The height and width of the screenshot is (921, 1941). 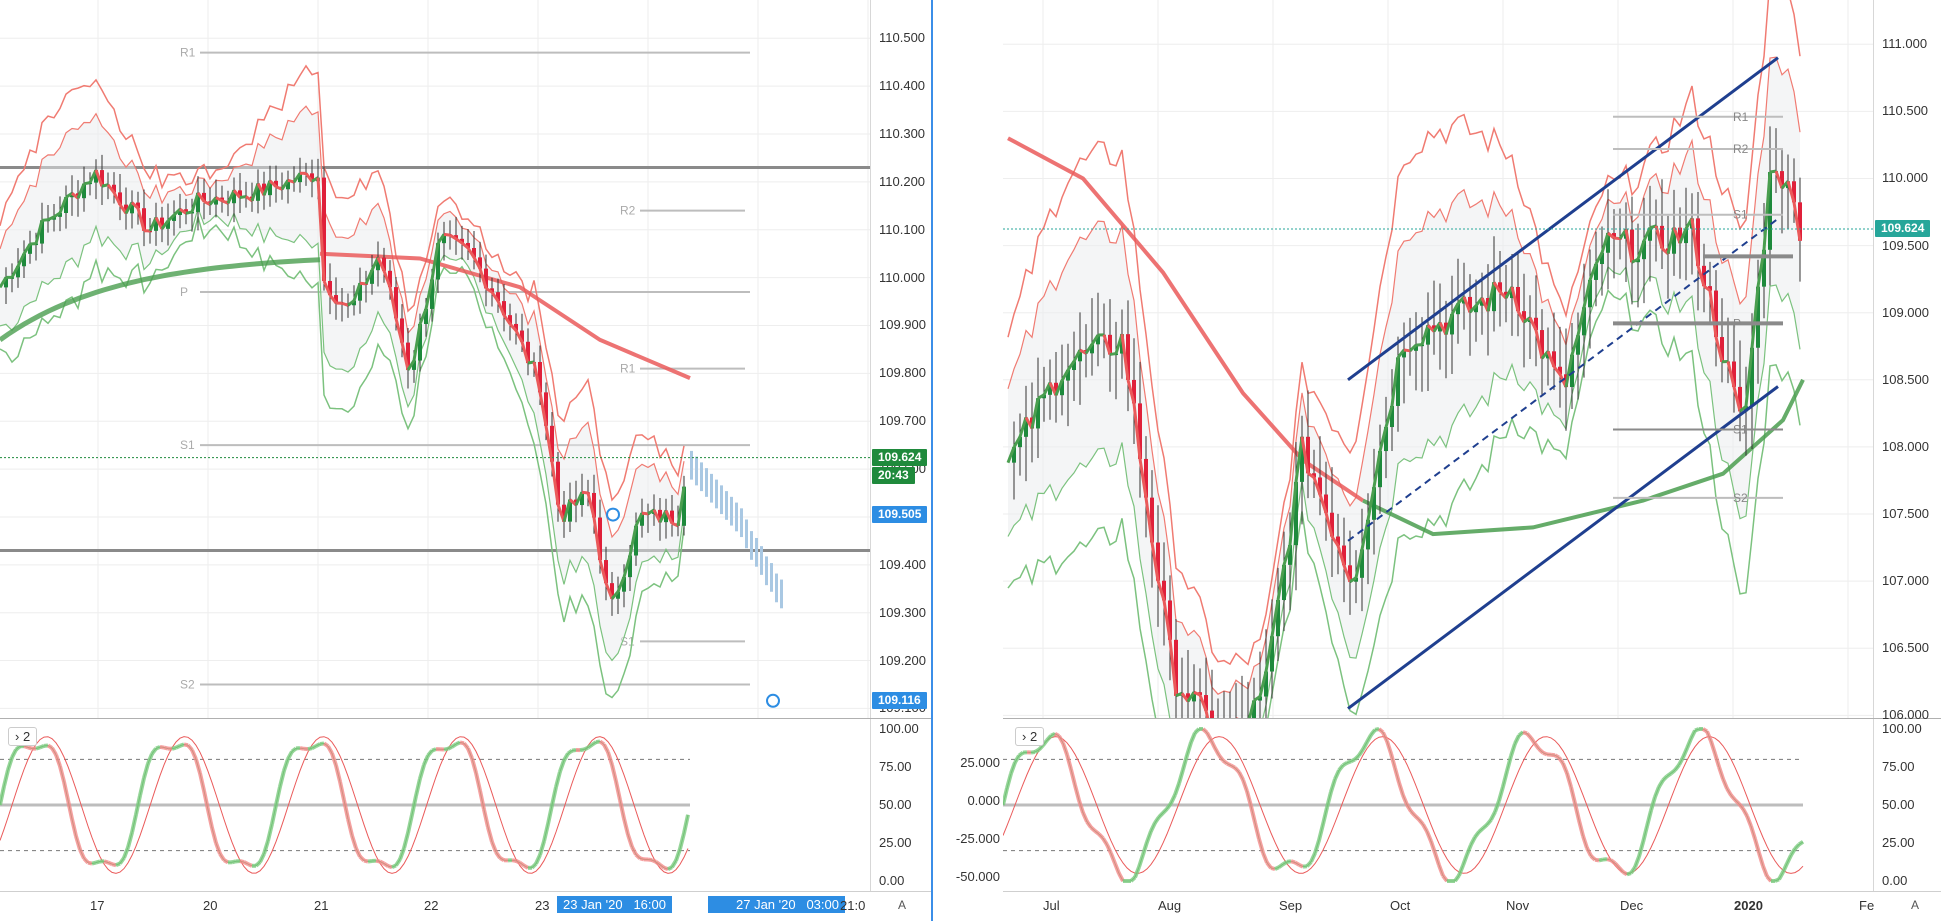 What do you see at coordinates (1472, 904) in the screenshot?
I see `right-time-axis: Z Jul Aug Sep Oct Nov Dec 2020 Fe A` at bounding box center [1472, 904].